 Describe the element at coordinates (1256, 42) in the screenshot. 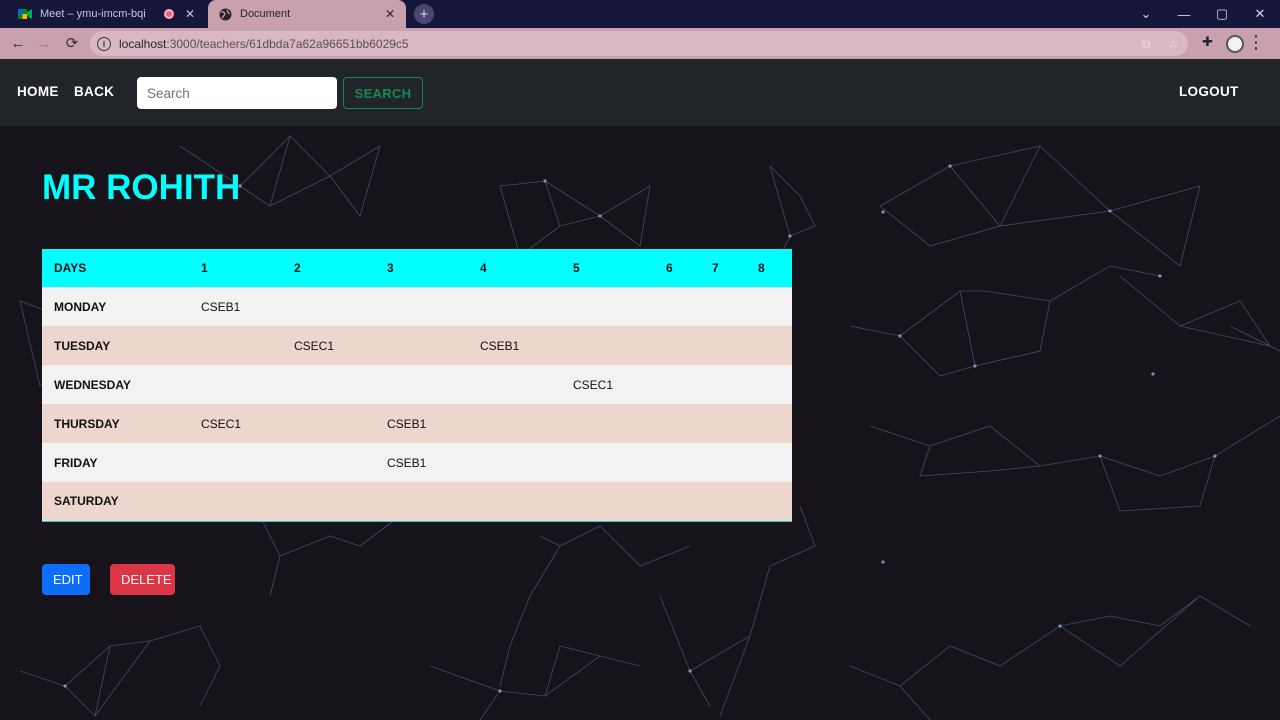

I see `browser-menu-icon: · · ·` at that location.